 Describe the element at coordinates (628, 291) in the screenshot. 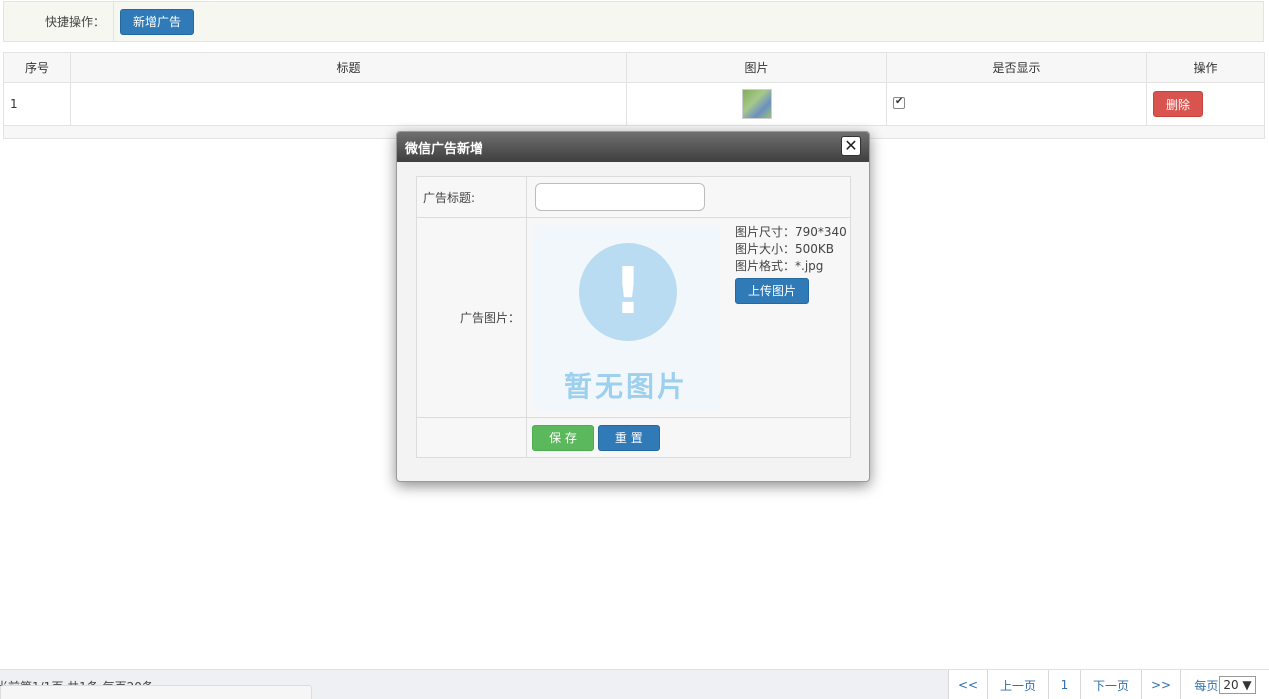

I see `exclamation-icon: !` at that location.